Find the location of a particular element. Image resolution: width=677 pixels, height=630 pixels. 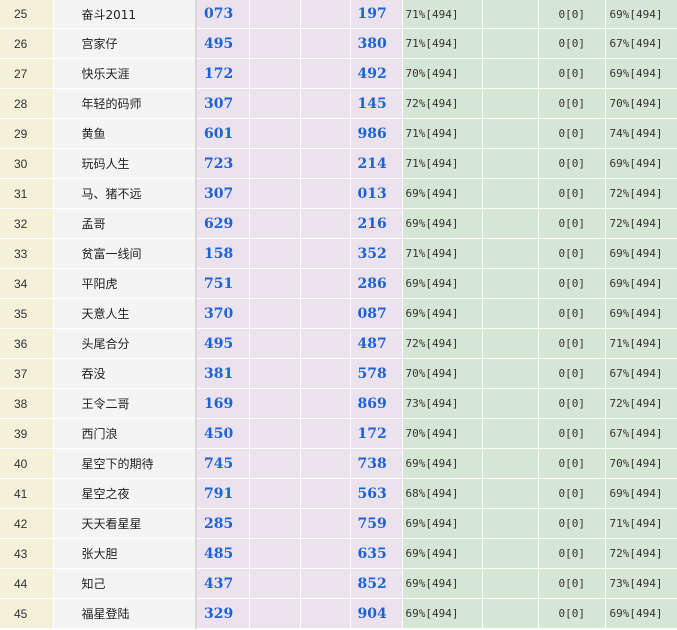

number-a: 307 is located at coordinates (223, 193).